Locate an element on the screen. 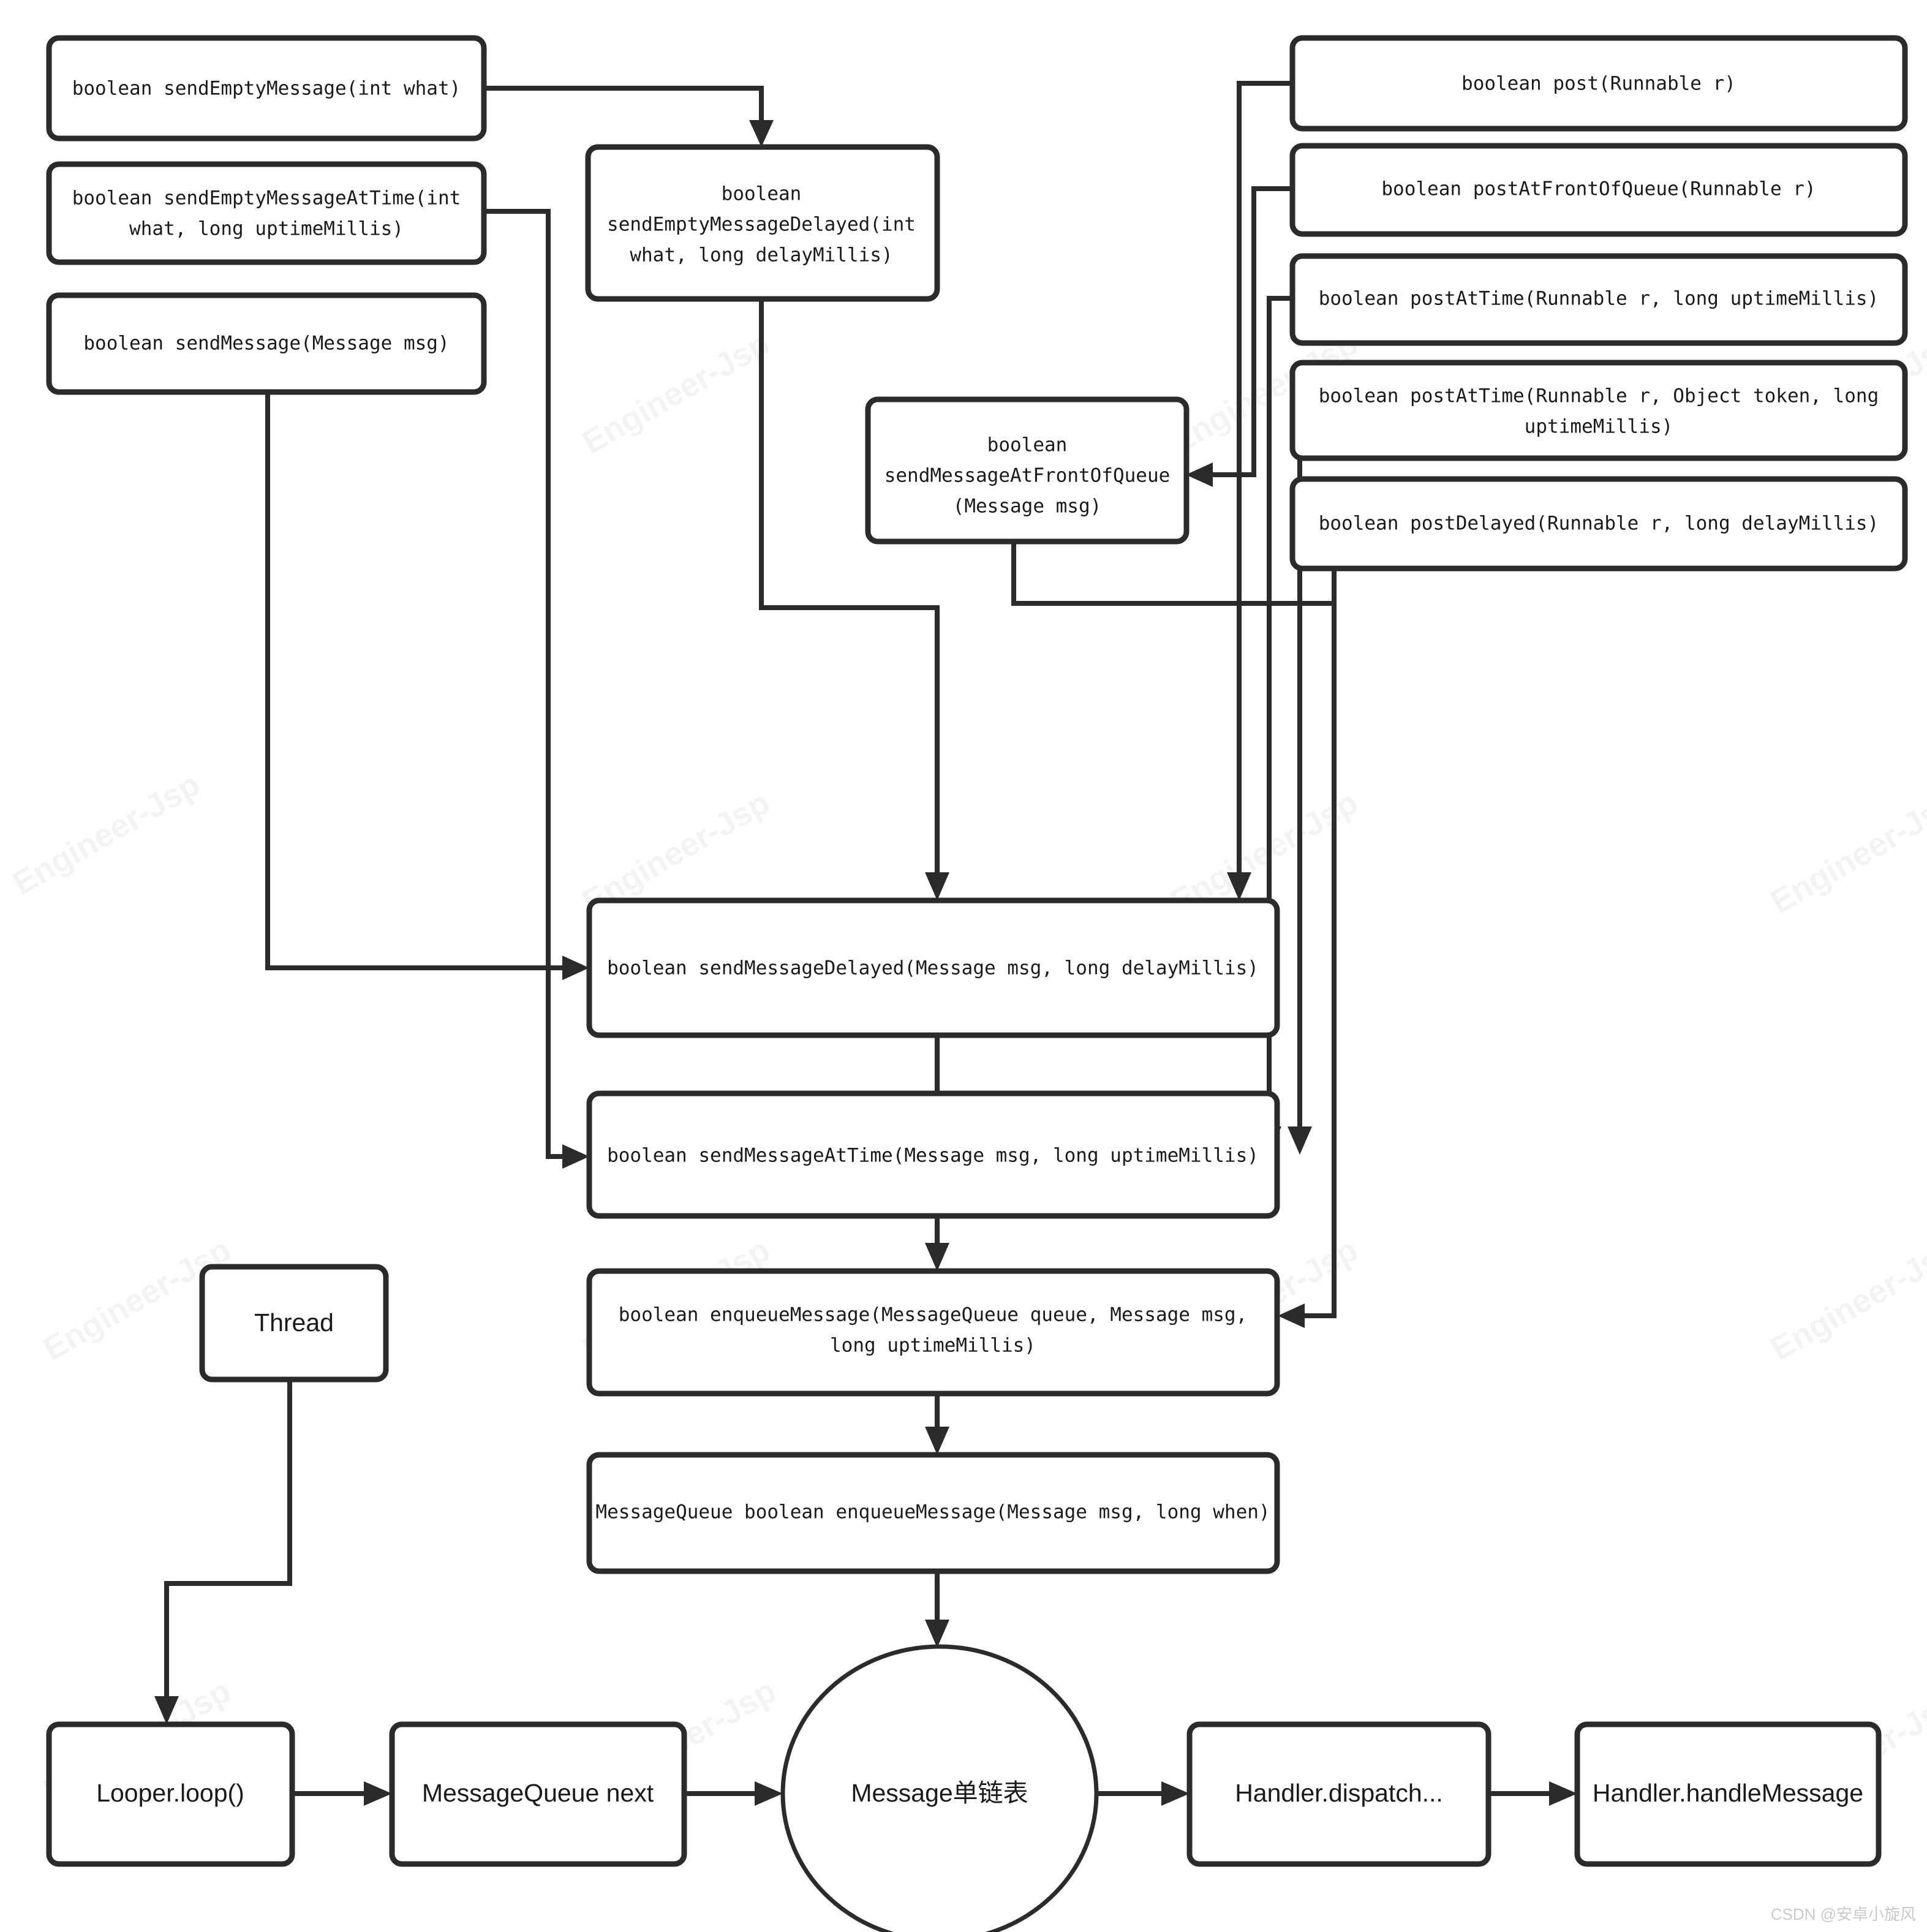 The image size is (1927, 1932). node-label-line2: sendMessageAtFrontOfQueue is located at coordinates (1027, 476).